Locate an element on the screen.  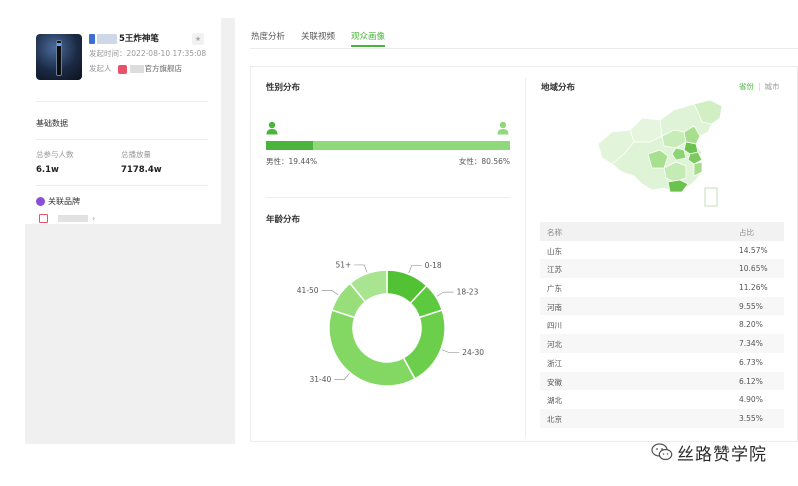
region-ratio: 11.26% is located at coordinates (753, 288).